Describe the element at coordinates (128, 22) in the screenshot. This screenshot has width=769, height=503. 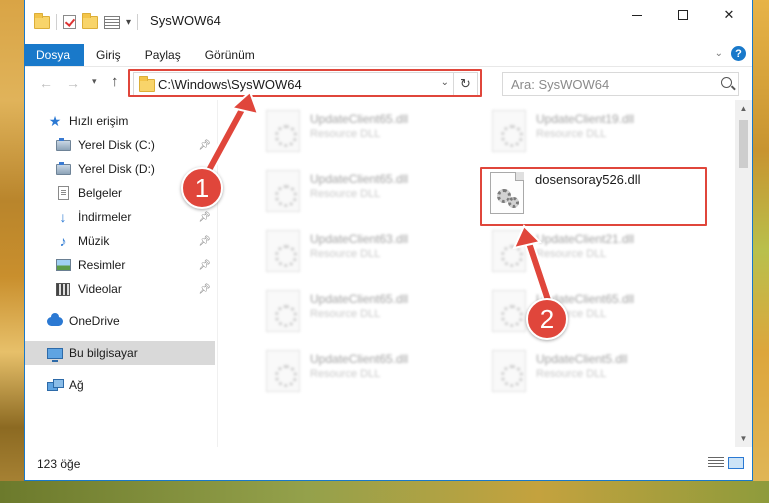
I see `qat-chevron-down-icon: ▾` at that location.